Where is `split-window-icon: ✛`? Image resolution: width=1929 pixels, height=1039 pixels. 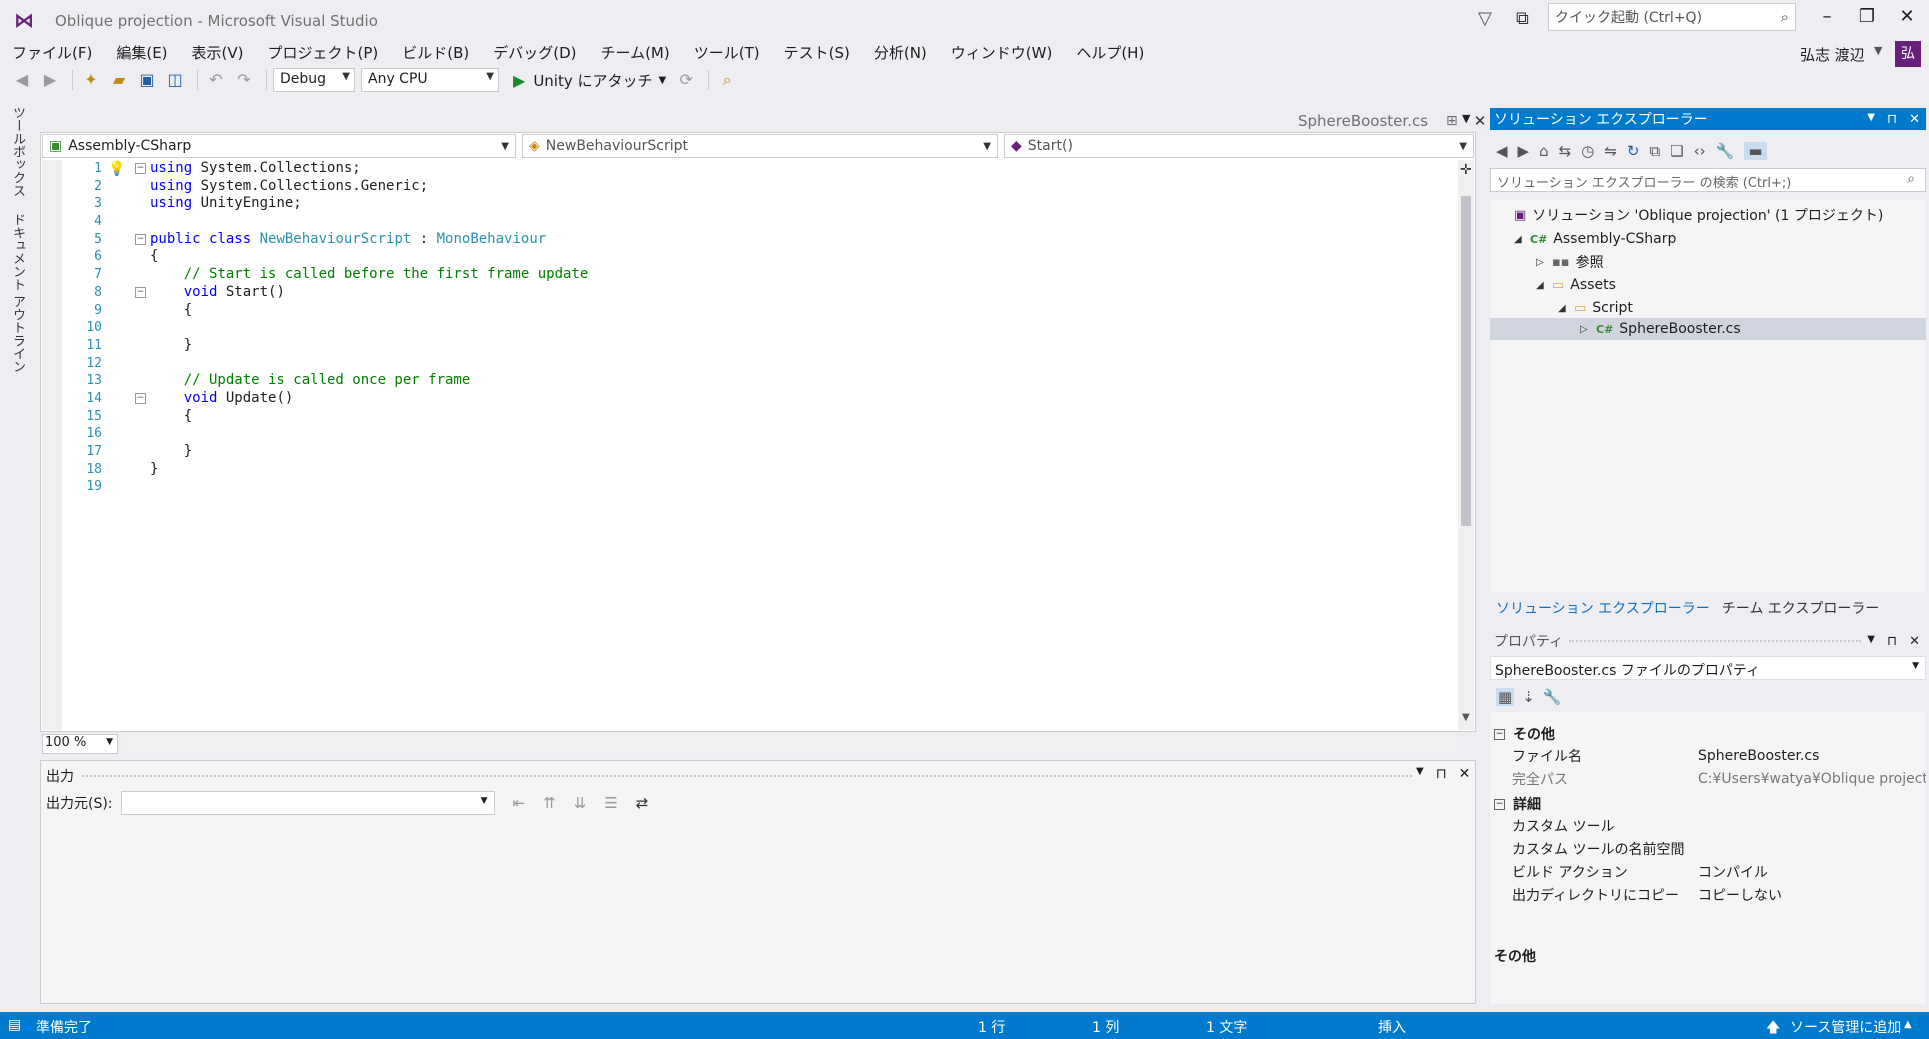
split-window-icon: ✛ is located at coordinates (1466, 170).